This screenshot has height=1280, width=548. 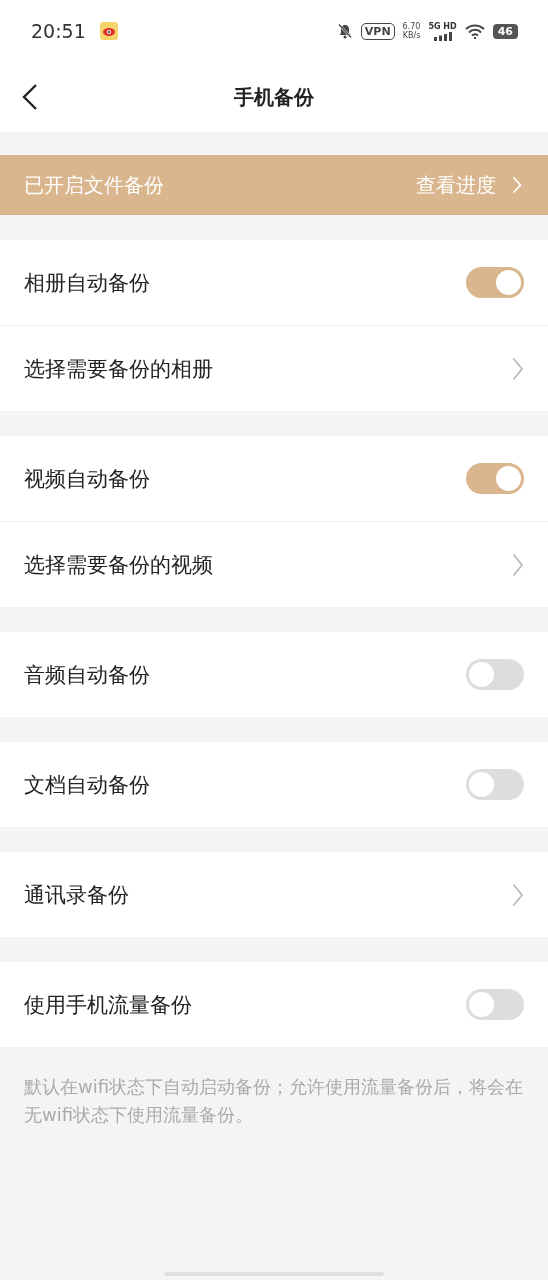 What do you see at coordinates (58, 31) in the screenshot?
I see `clock: 20:51` at bounding box center [58, 31].